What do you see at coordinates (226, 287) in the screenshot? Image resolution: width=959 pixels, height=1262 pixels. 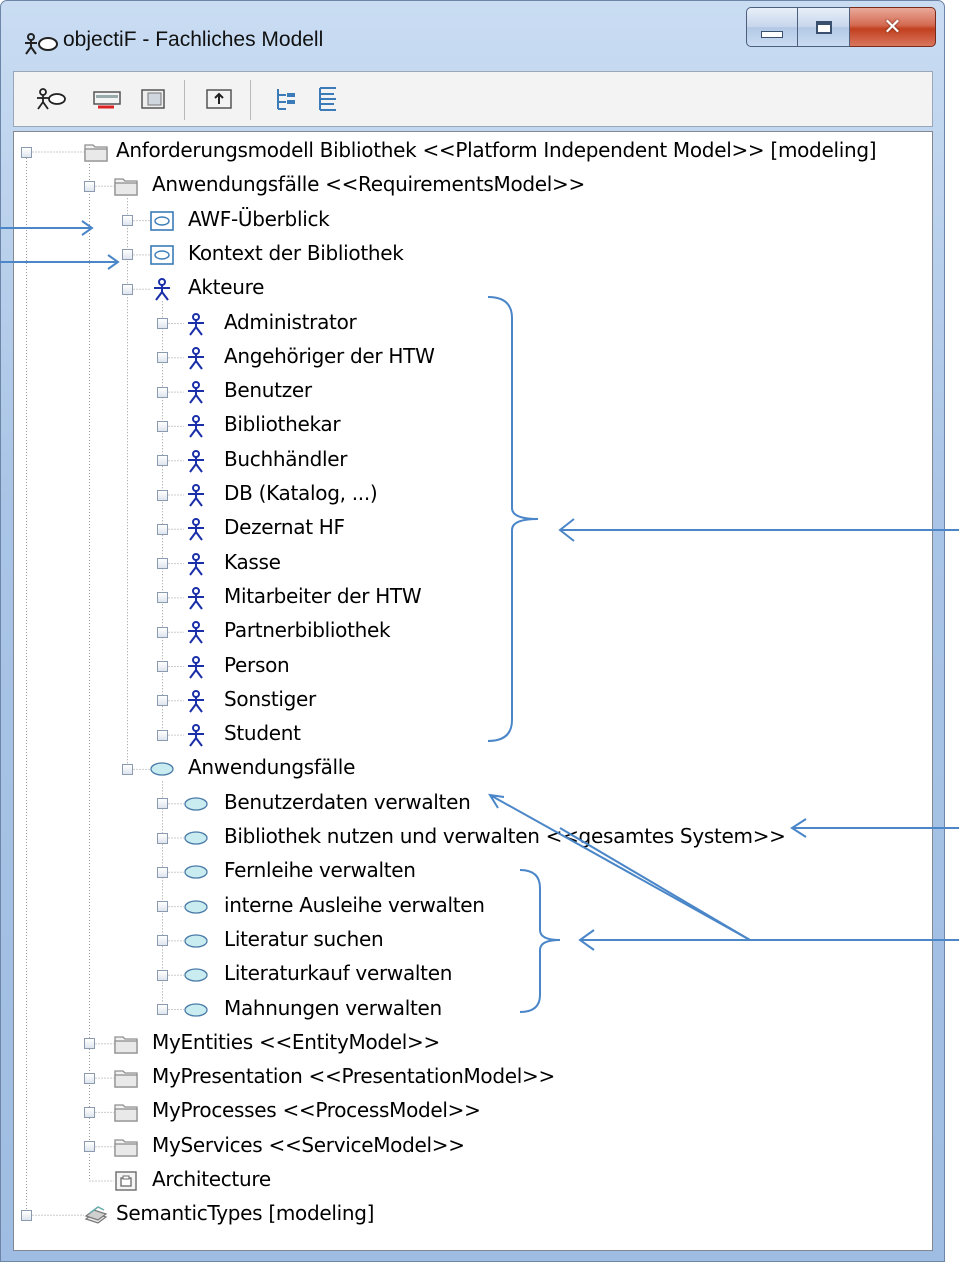 I see `tree-node-actors-folder: Akteure` at bounding box center [226, 287].